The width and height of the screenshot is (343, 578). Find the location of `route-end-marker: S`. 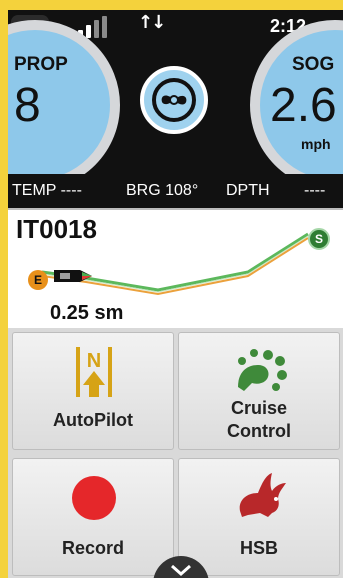

route-end-marker: S is located at coordinates (319, 239).